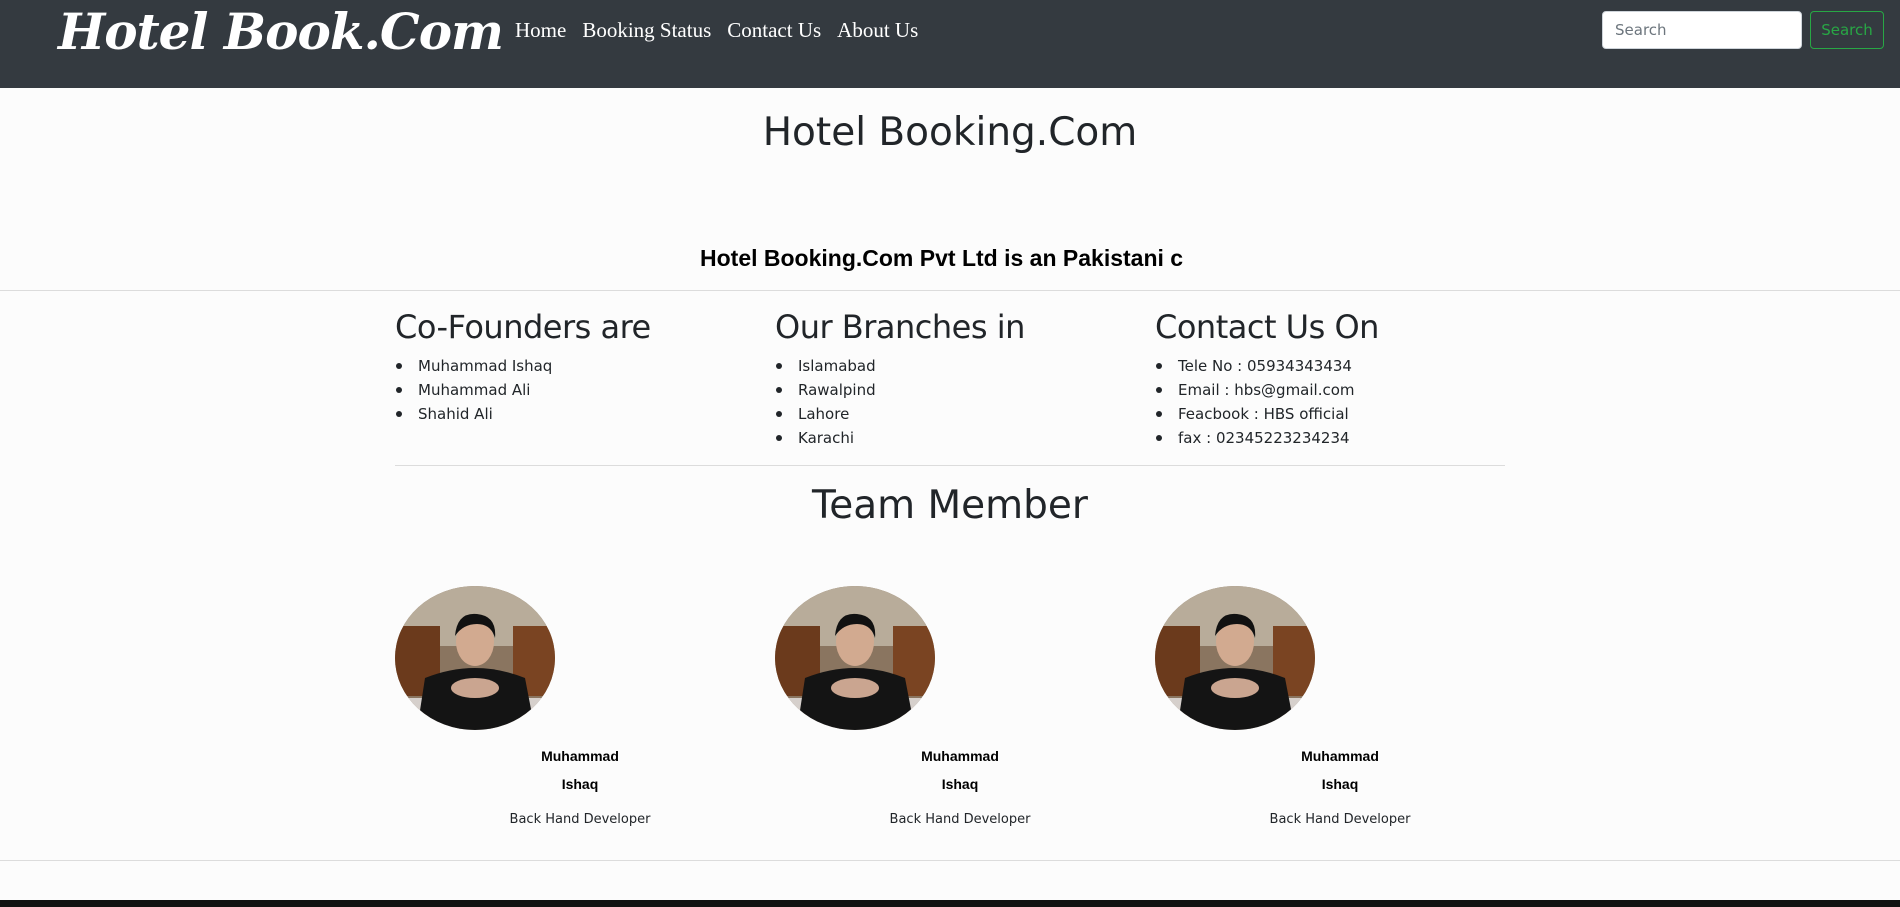 The image size is (1900, 907). What do you see at coordinates (724, 30) in the screenshot?
I see `nav-links: Home Booking Status Contact Us About Us` at bounding box center [724, 30].